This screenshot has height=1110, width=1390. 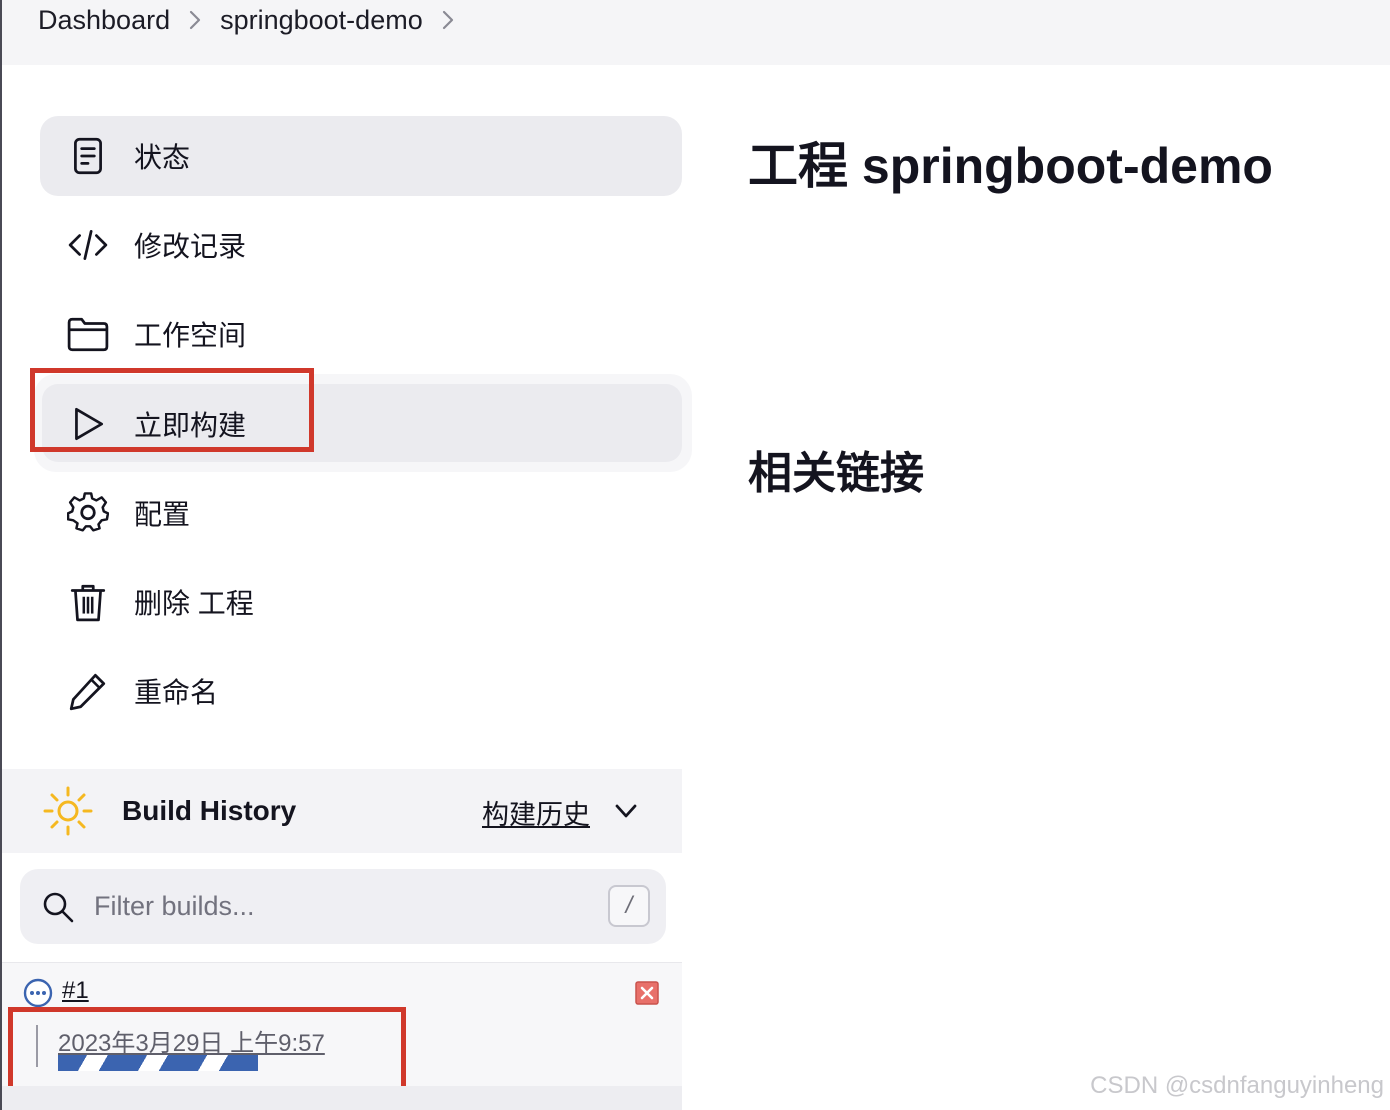 What do you see at coordinates (68, 811) in the screenshot?
I see `sun-icon` at bounding box center [68, 811].